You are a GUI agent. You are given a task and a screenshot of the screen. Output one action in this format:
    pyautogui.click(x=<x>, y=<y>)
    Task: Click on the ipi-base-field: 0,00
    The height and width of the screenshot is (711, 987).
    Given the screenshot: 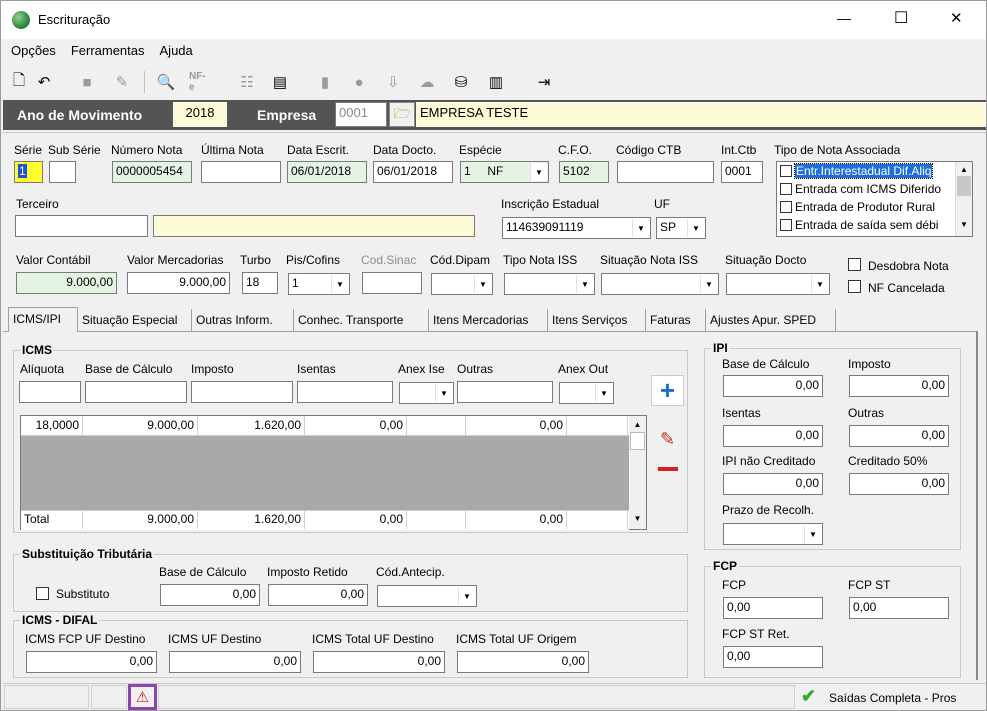 What is the action you would take?
    pyautogui.click(x=773, y=386)
    